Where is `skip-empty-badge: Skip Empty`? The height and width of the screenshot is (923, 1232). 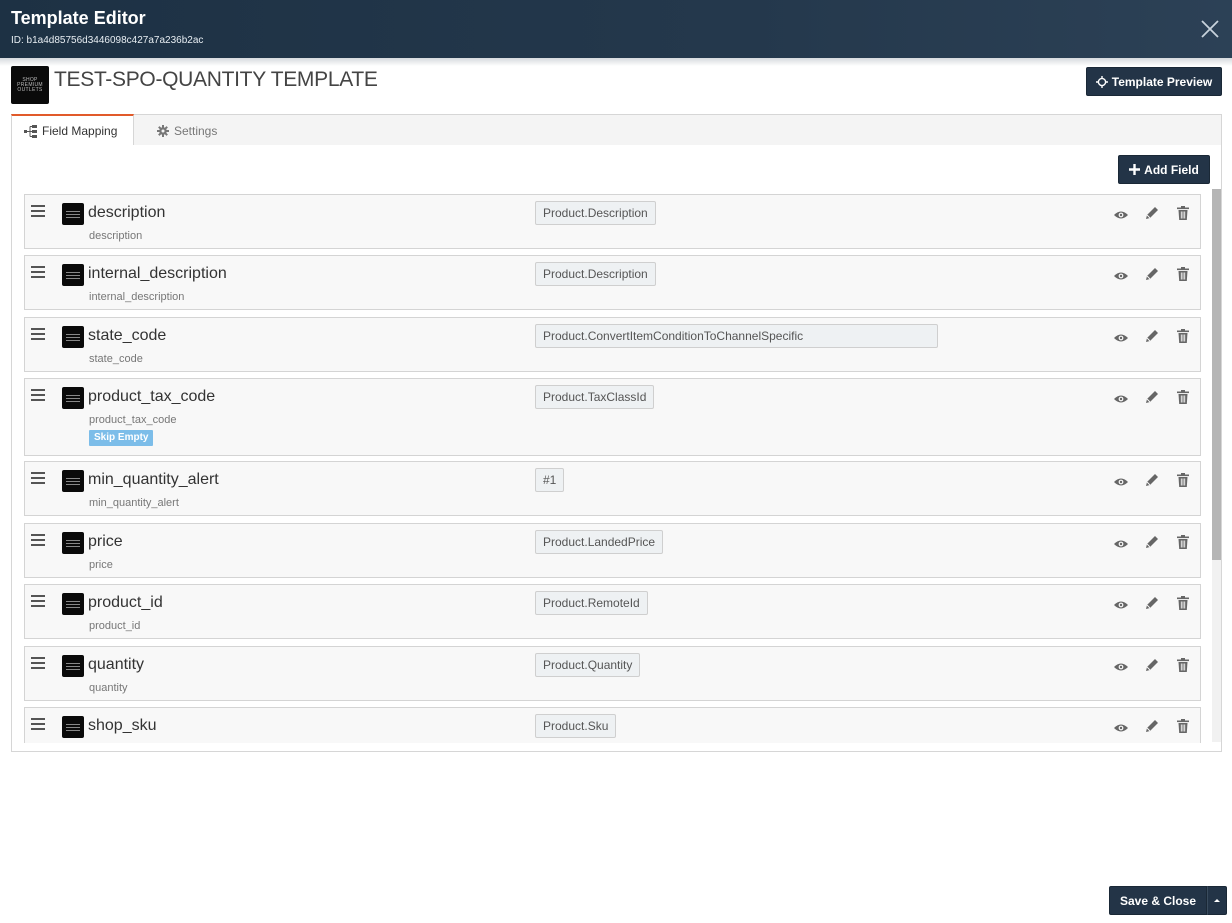 skip-empty-badge: Skip Empty is located at coordinates (121, 438).